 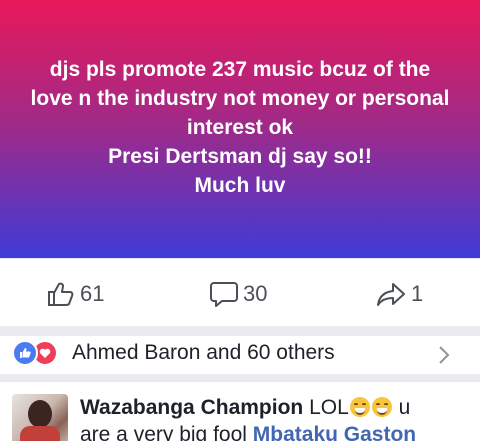 I want to click on status-line: Presi Dertsman dj say so!!, so click(x=240, y=156).